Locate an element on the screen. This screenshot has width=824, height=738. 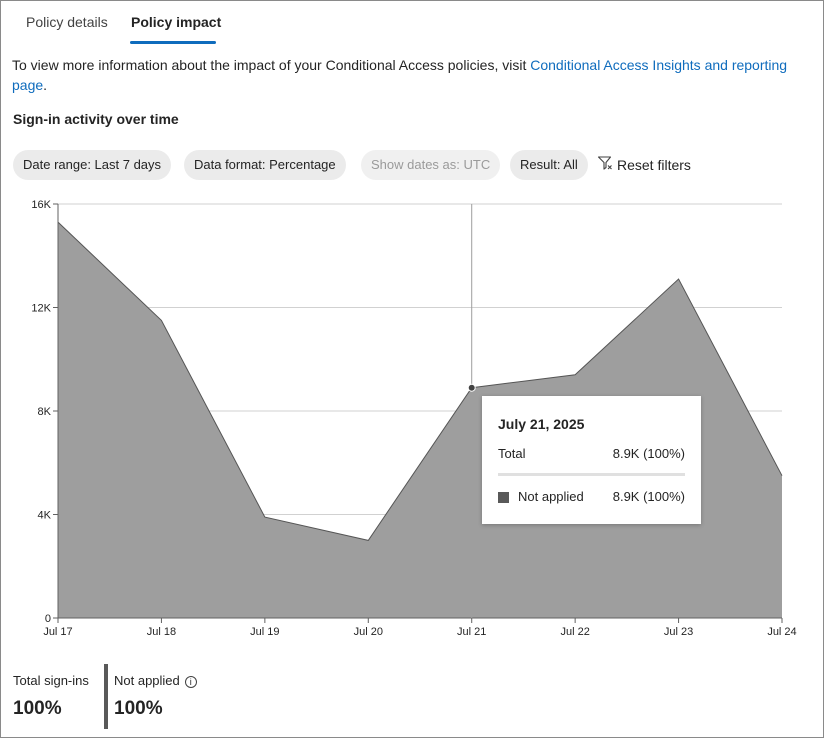
tab-selected-indicator is located at coordinates (173, 42).